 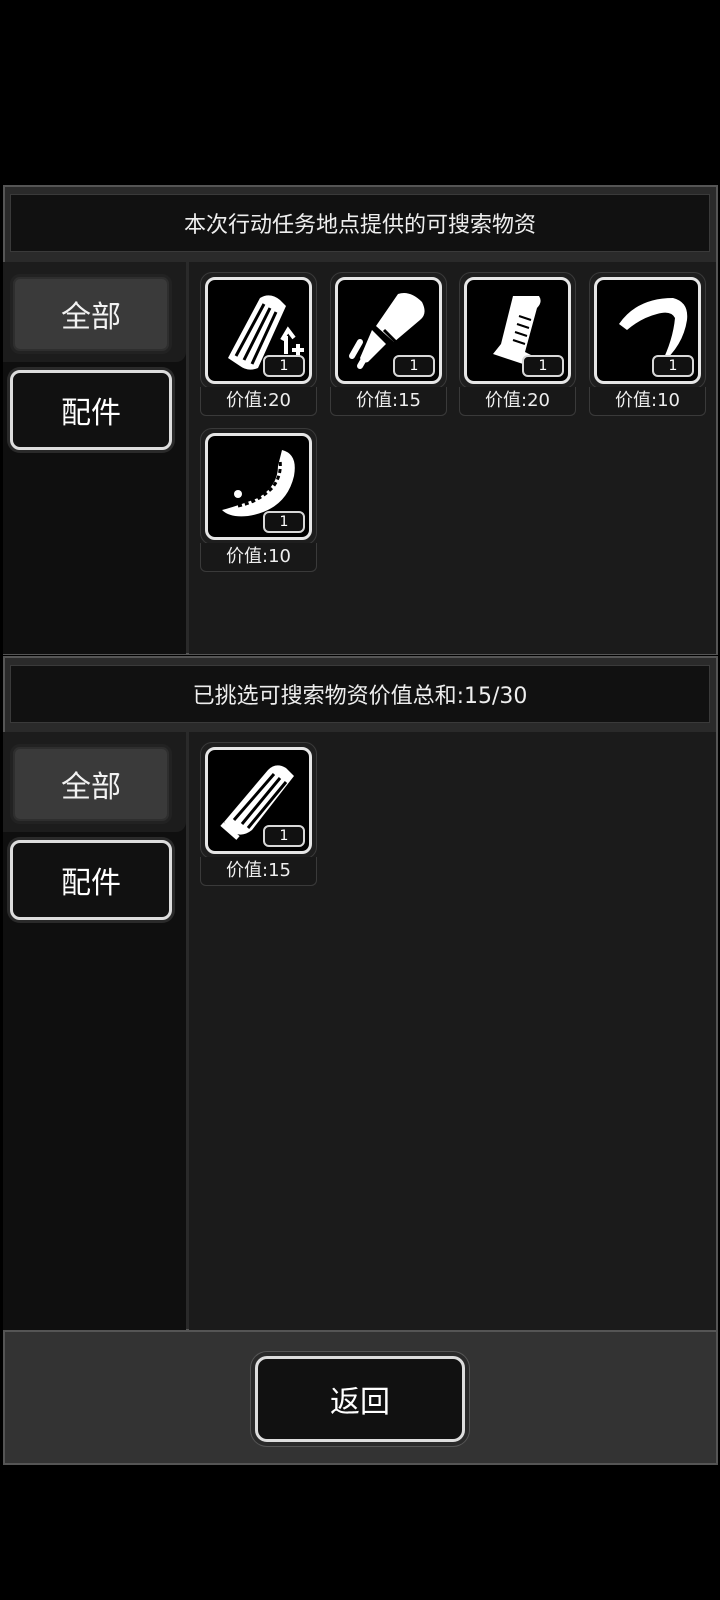 What do you see at coordinates (91, 784) in the screenshot?
I see `tab-all-bottom: 全部` at bounding box center [91, 784].